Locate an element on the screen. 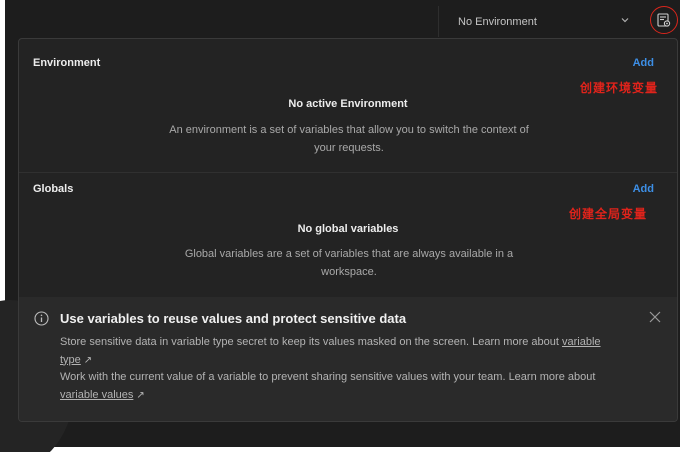 This screenshot has width=685, height=452. environment-empty-title: No active Environment is located at coordinates (348, 104).